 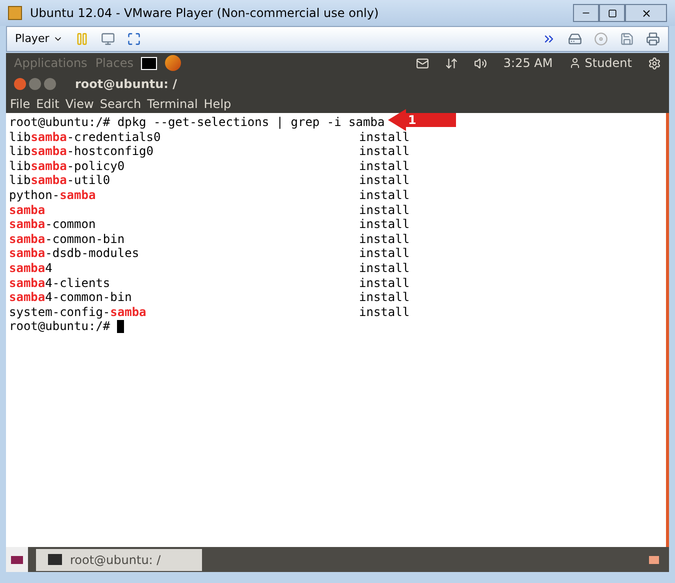 What do you see at coordinates (59, 180) in the screenshot?
I see `package-name: libsamba-util0` at bounding box center [59, 180].